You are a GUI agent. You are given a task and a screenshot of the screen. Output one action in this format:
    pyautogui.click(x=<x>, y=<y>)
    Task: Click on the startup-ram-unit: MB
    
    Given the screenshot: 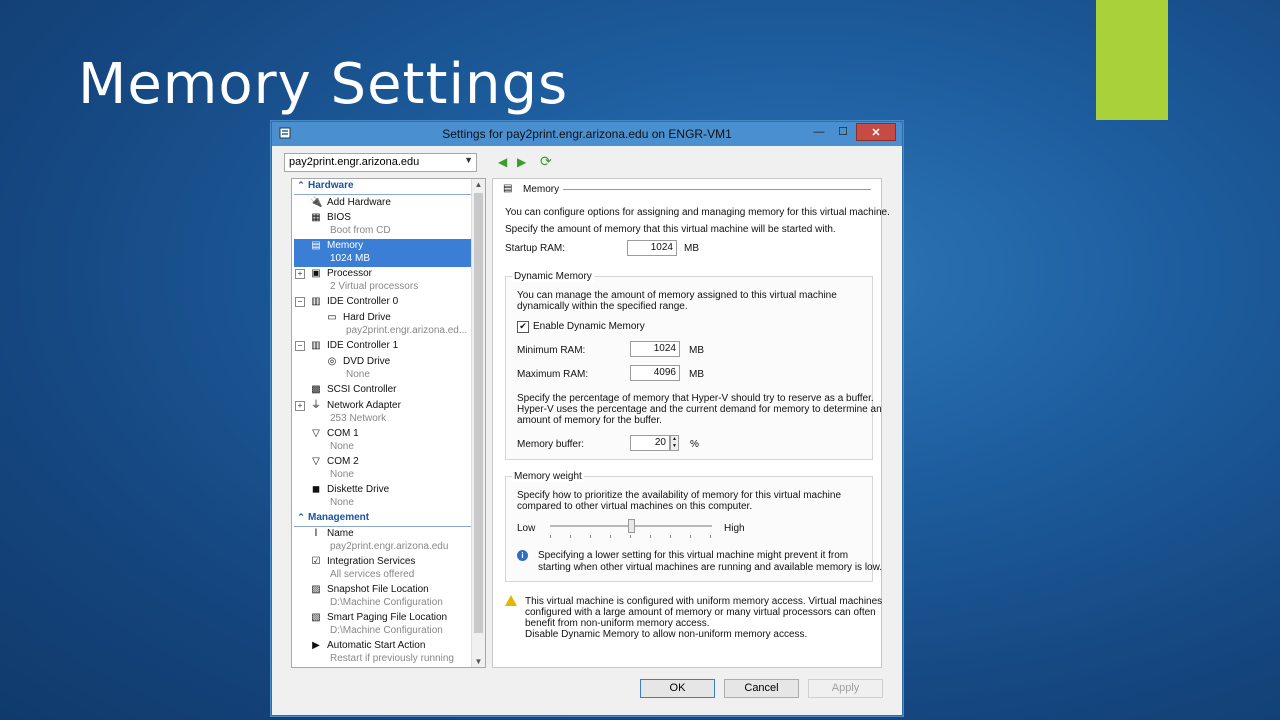 What is the action you would take?
    pyautogui.click(x=691, y=248)
    